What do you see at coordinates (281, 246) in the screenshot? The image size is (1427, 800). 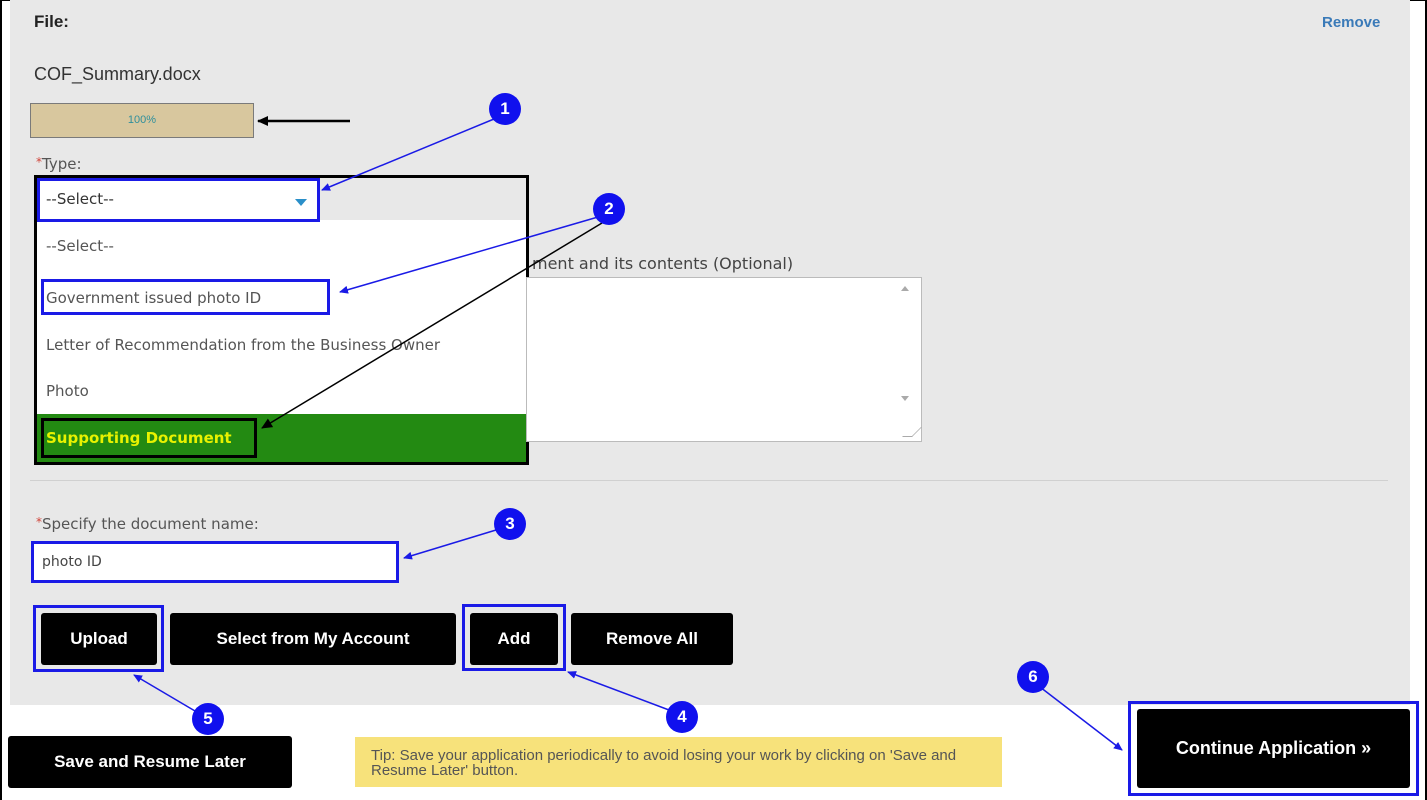 I see `option-select: --Select--` at bounding box center [281, 246].